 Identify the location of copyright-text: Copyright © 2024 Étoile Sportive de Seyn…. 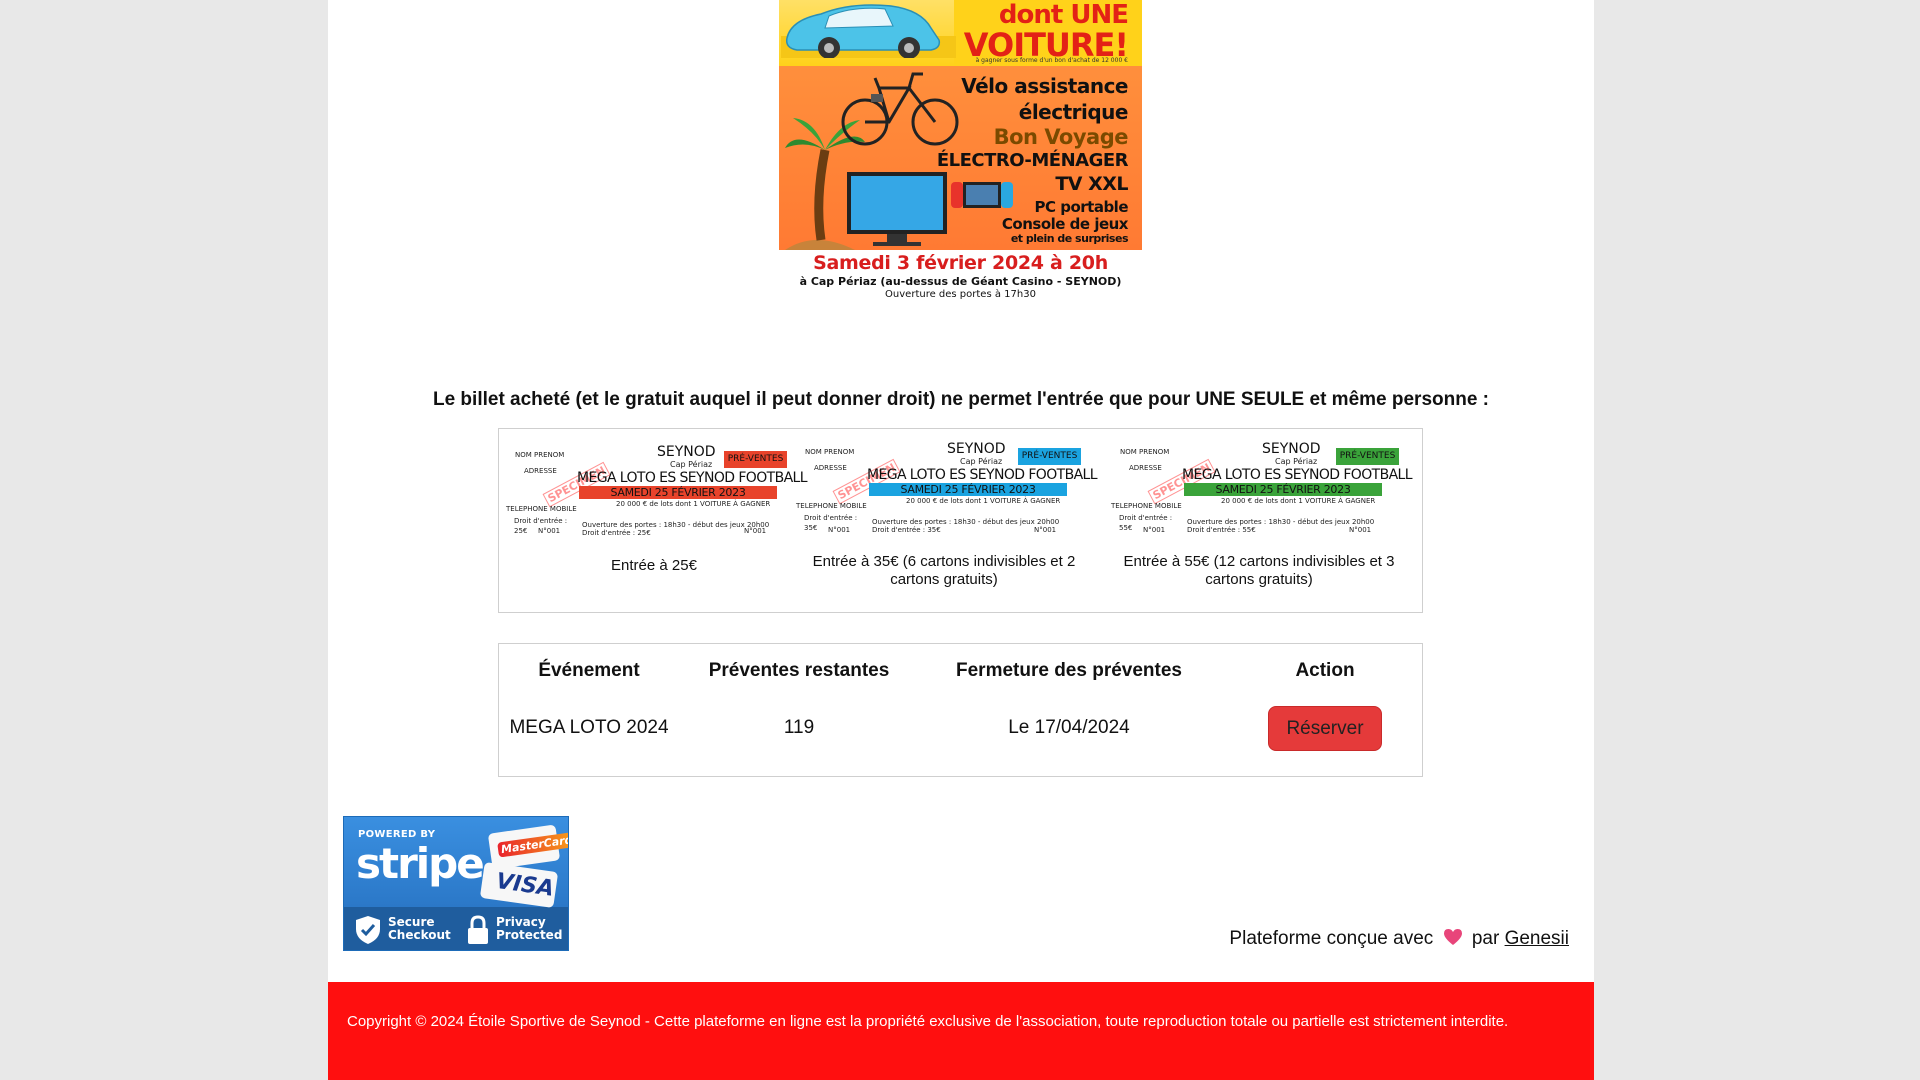
(928, 1021).